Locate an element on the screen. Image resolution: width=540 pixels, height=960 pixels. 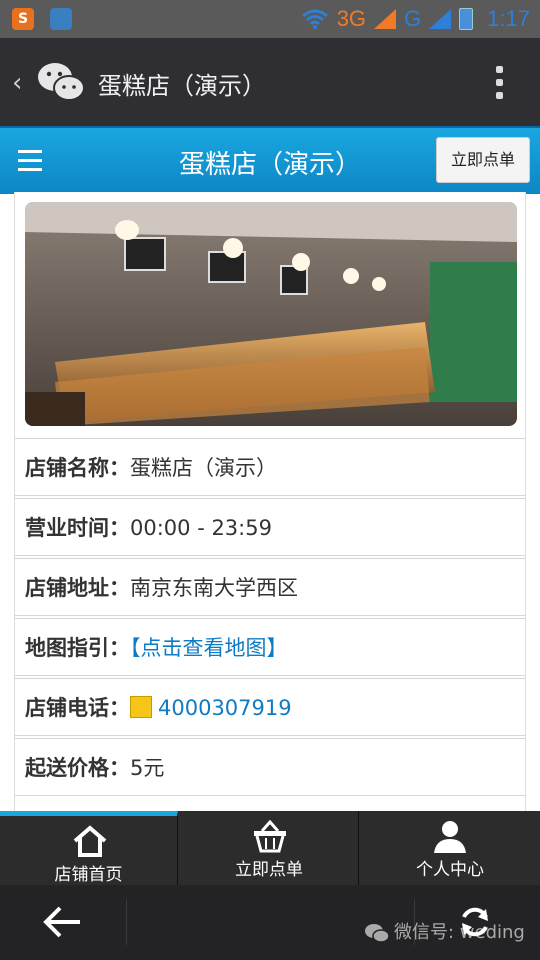
tab-personal-center-label: 个人中心 is located at coordinates (450, 870).